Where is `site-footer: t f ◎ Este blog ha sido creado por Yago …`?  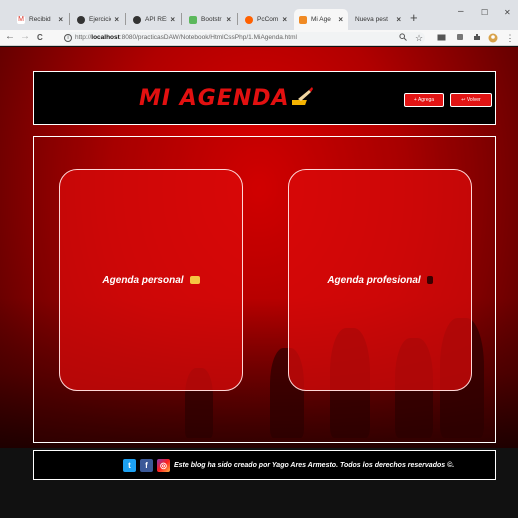 site-footer: t f ◎ Este blog ha sido creado por Yago … is located at coordinates (264, 465).